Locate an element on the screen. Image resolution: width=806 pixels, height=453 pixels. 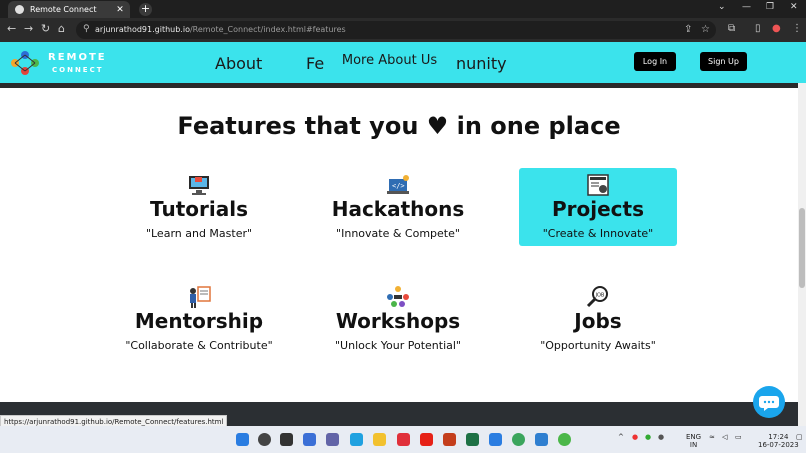
page-scrollbar is located at coordinates (802, 254).